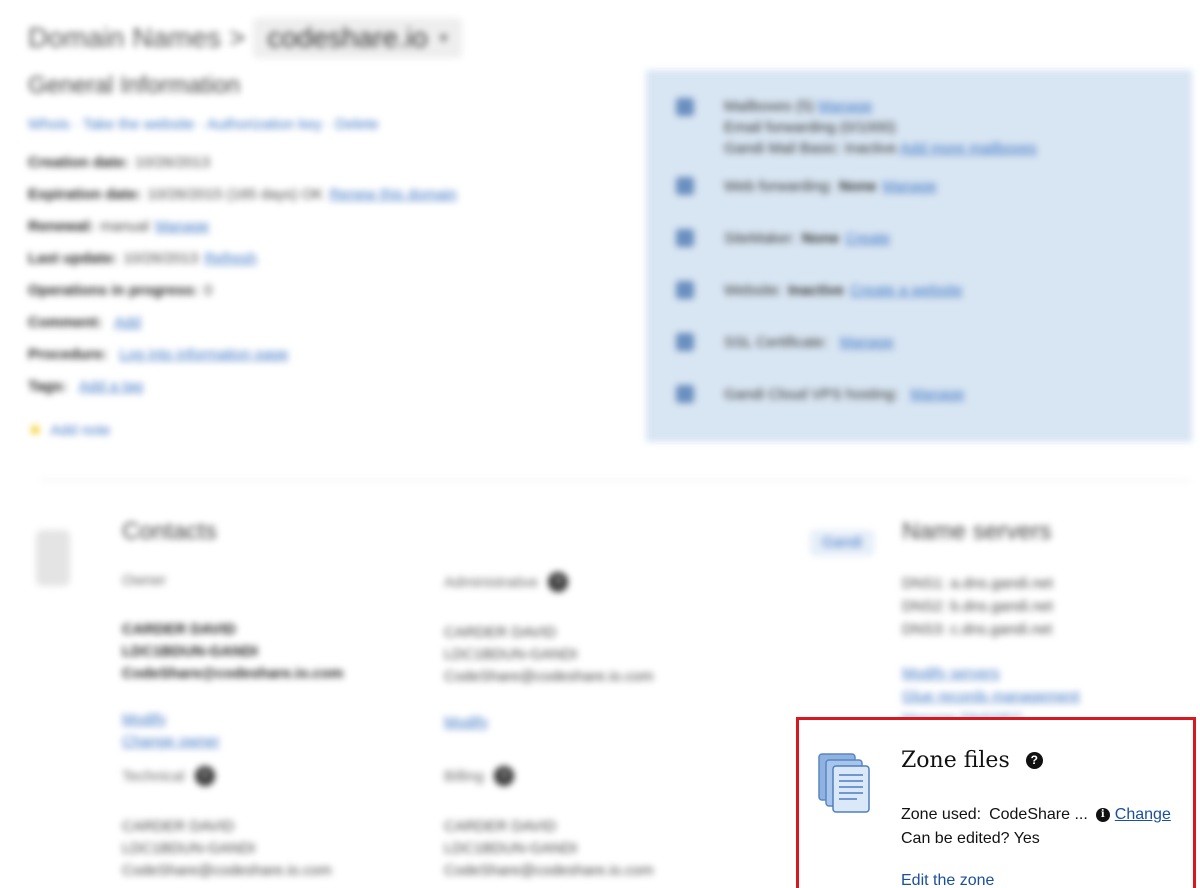 This screenshot has height=888, width=1200. I want to click on info-icon: i, so click(1102, 815).